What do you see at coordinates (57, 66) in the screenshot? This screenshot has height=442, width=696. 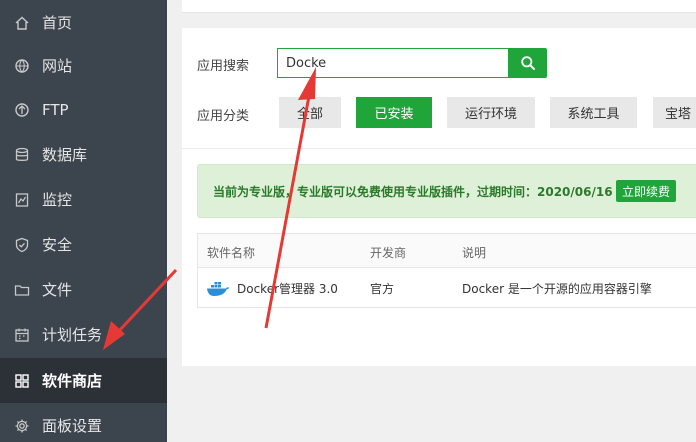 I see `sidebar-item-label: 网站` at bounding box center [57, 66].